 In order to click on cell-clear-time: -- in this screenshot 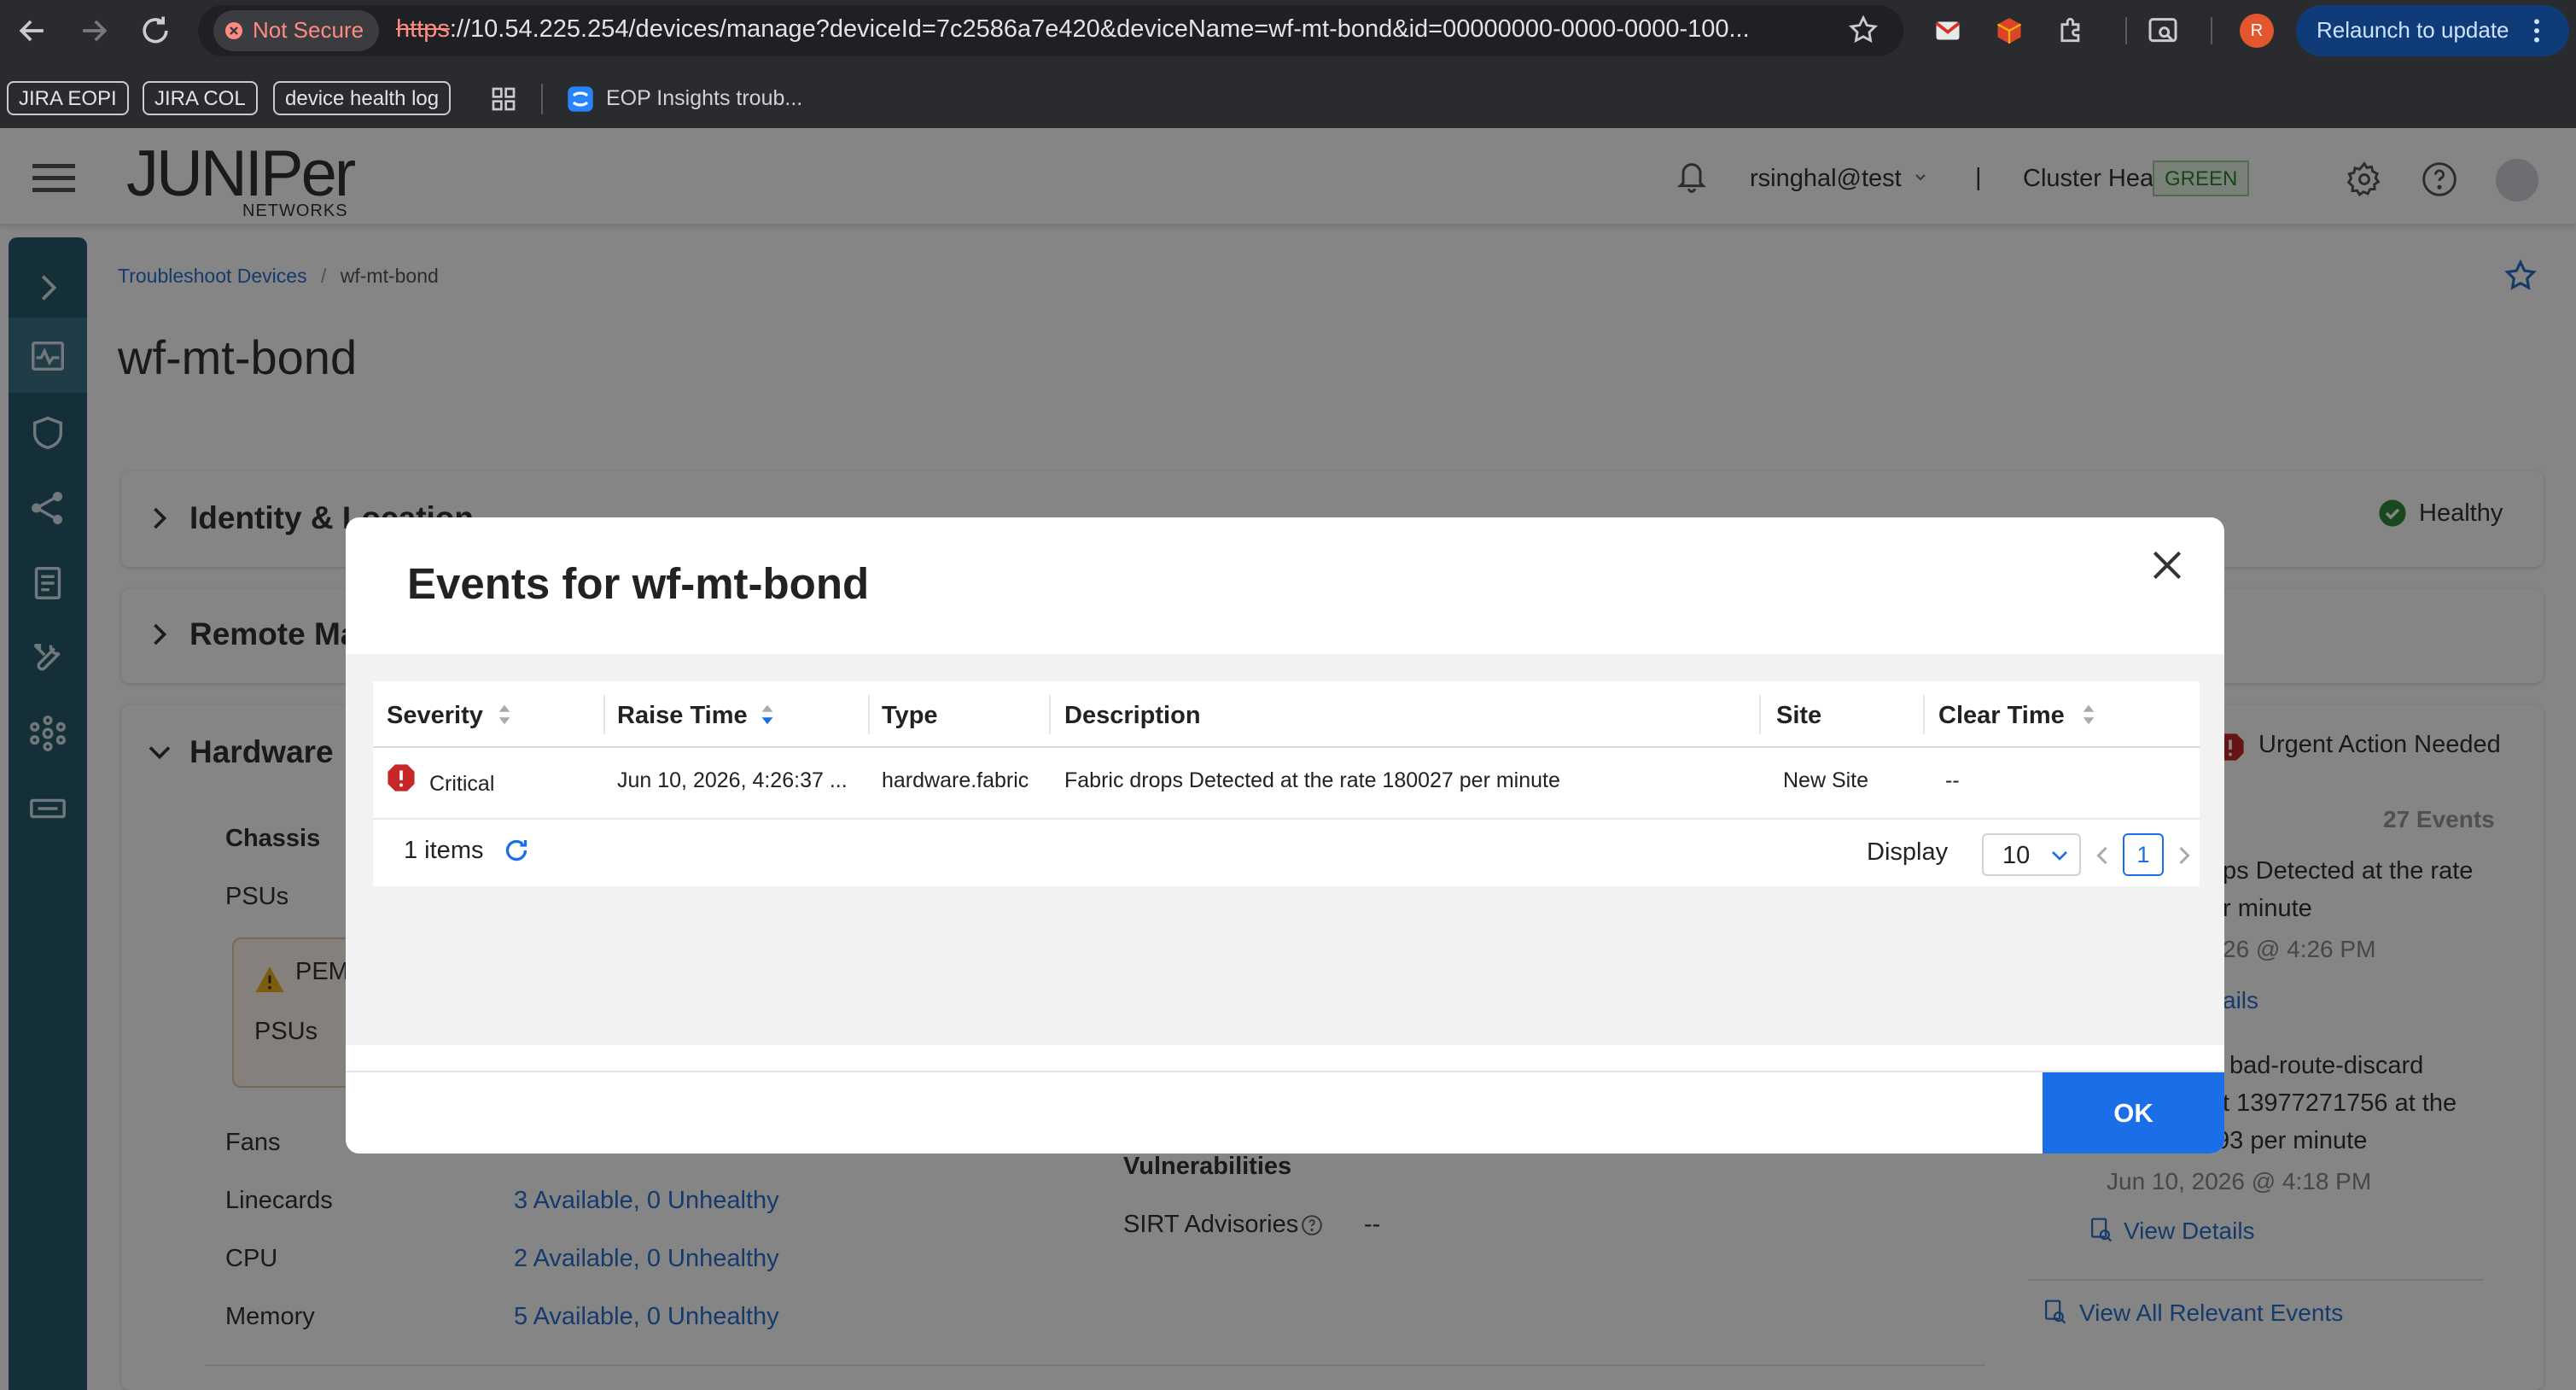, I will do `click(1952, 780)`.